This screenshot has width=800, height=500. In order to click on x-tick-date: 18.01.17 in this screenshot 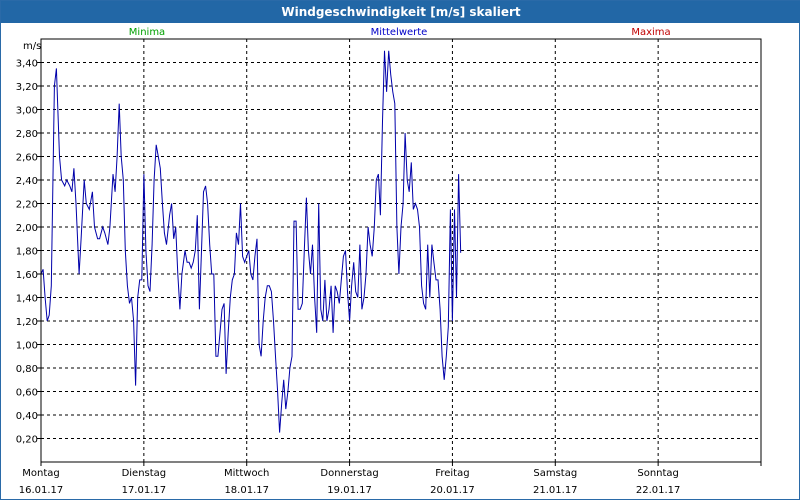, I will do `click(246, 490)`.